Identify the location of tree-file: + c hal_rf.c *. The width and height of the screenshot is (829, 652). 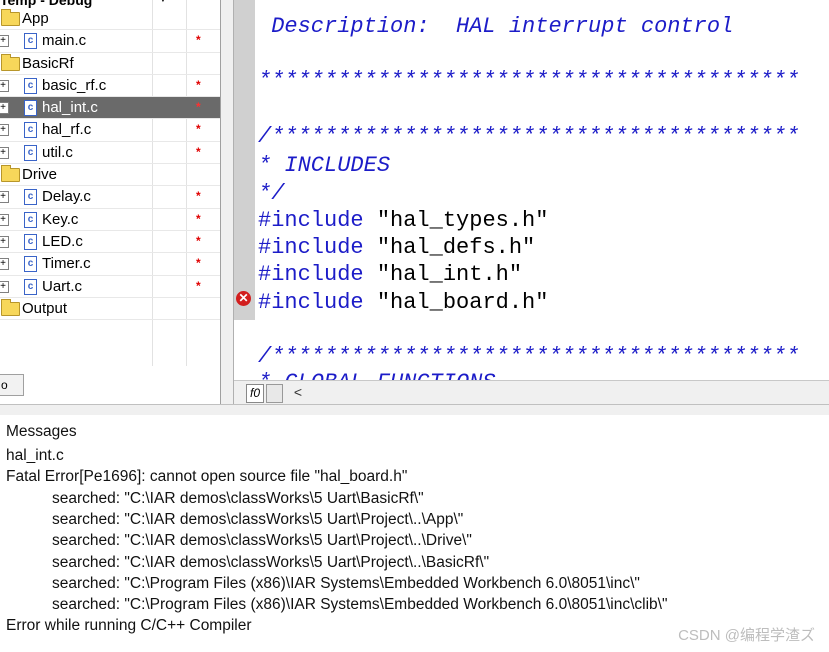
(110, 130).